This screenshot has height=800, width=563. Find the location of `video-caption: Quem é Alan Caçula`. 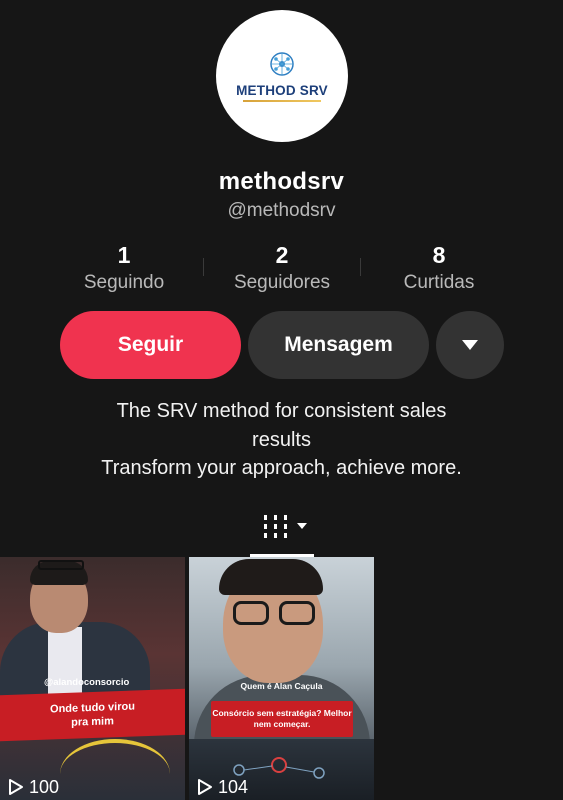

video-caption: Quem é Alan Caçula is located at coordinates (281, 686).